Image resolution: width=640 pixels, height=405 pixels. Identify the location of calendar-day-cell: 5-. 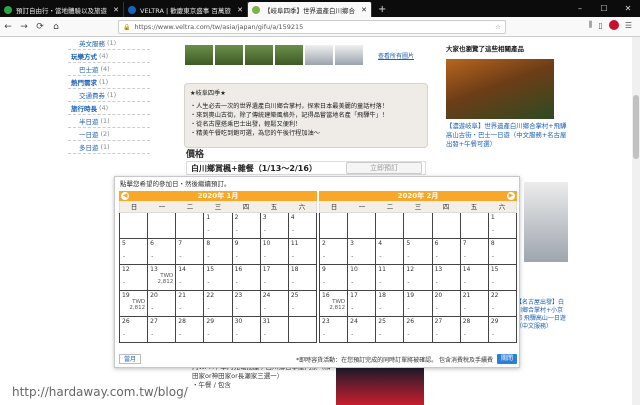
(134, 252).